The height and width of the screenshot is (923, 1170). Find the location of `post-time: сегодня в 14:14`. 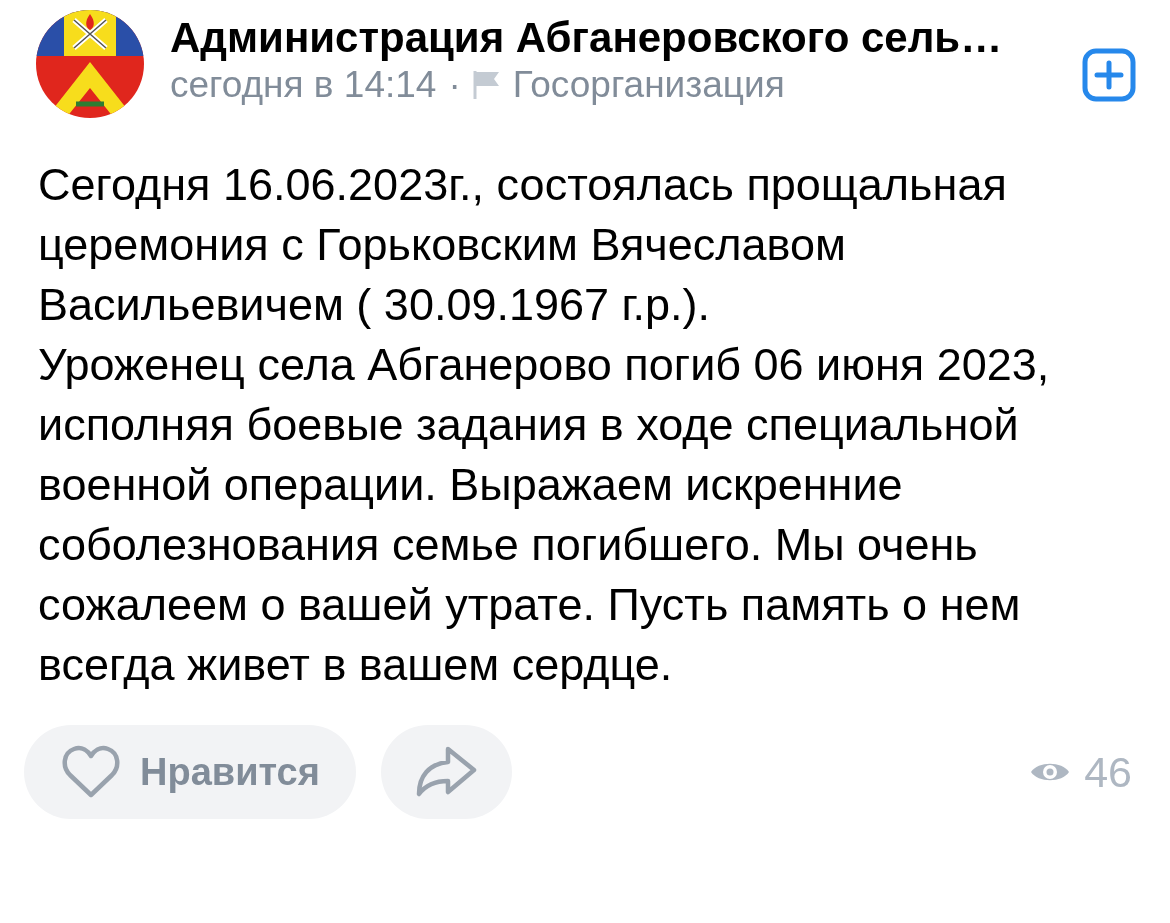

post-time: сегодня в 14:14 is located at coordinates (303, 85).